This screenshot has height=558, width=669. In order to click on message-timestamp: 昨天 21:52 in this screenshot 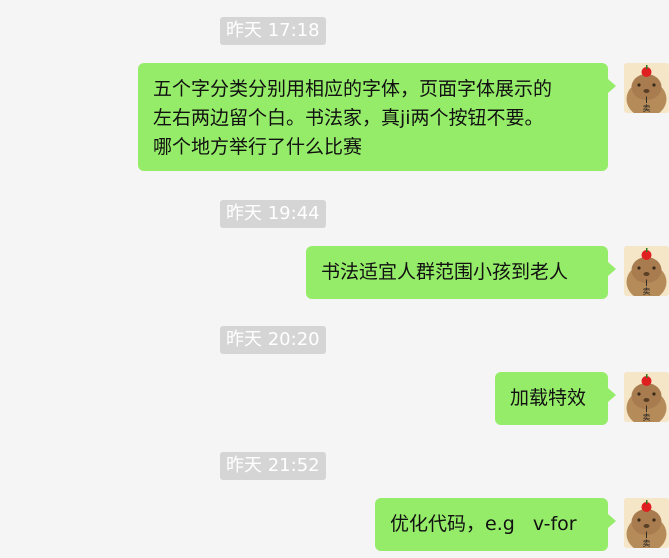, I will do `click(273, 466)`.